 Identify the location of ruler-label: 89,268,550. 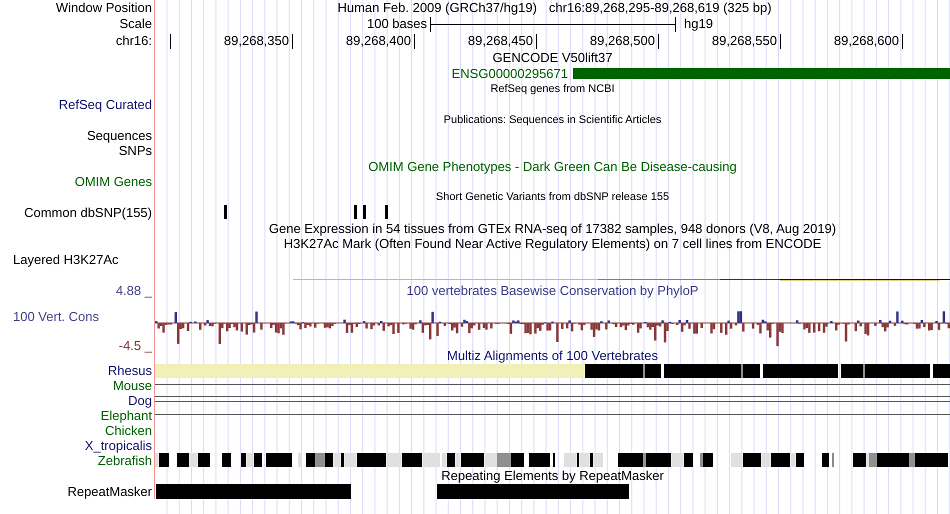
(744, 41).